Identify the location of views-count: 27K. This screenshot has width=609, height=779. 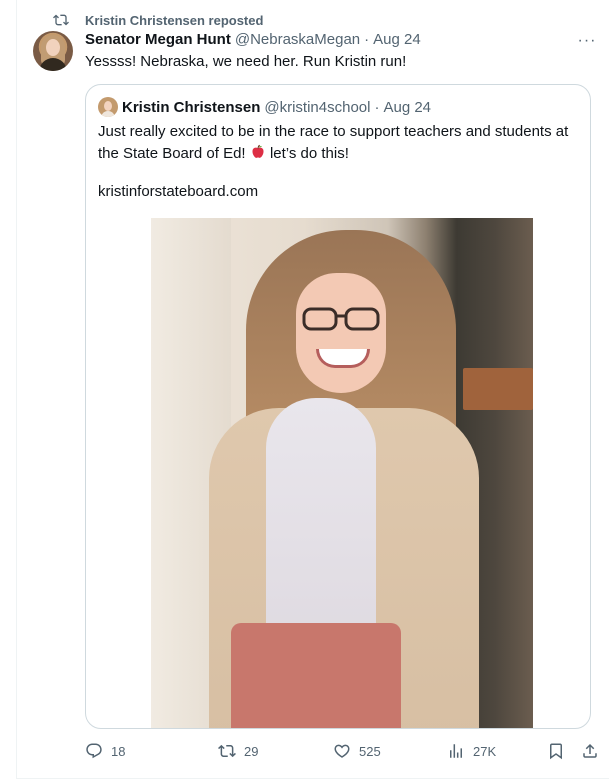
(485, 751).